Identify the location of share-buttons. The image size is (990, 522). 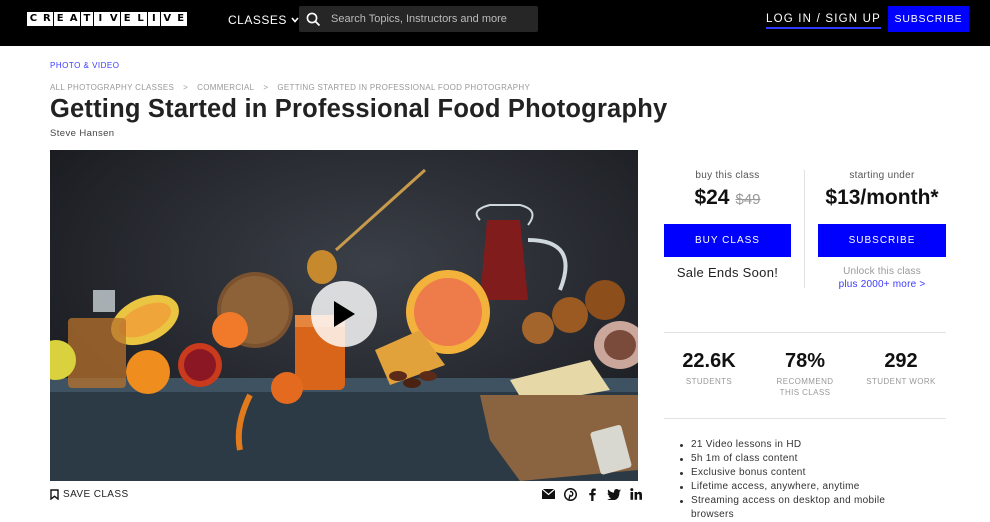
(592, 494).